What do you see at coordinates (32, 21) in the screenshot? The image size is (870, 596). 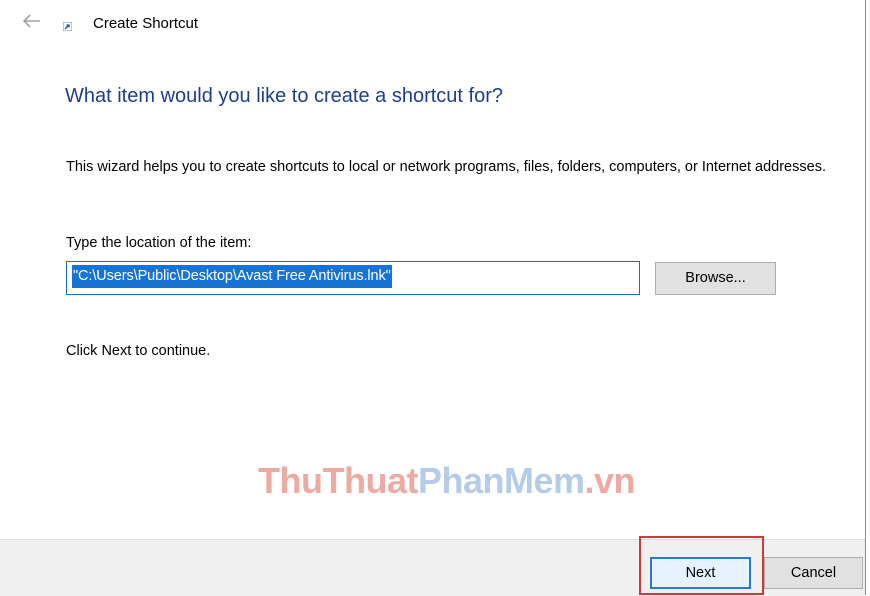 I see `left-arrow-icon` at bounding box center [32, 21].